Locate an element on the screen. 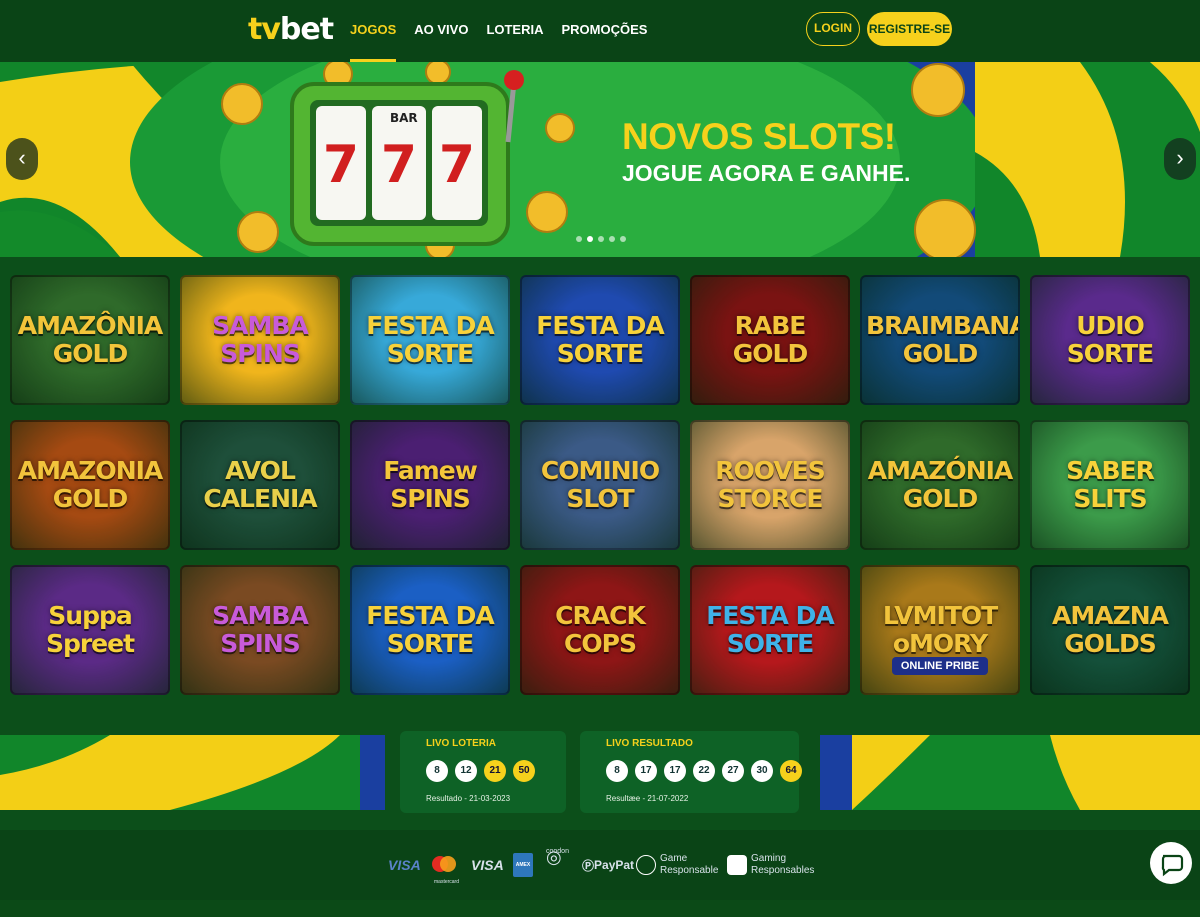 The image size is (1200, 917). lottery-card-date: Resultæe - 21-07-2022 is located at coordinates (647, 798).